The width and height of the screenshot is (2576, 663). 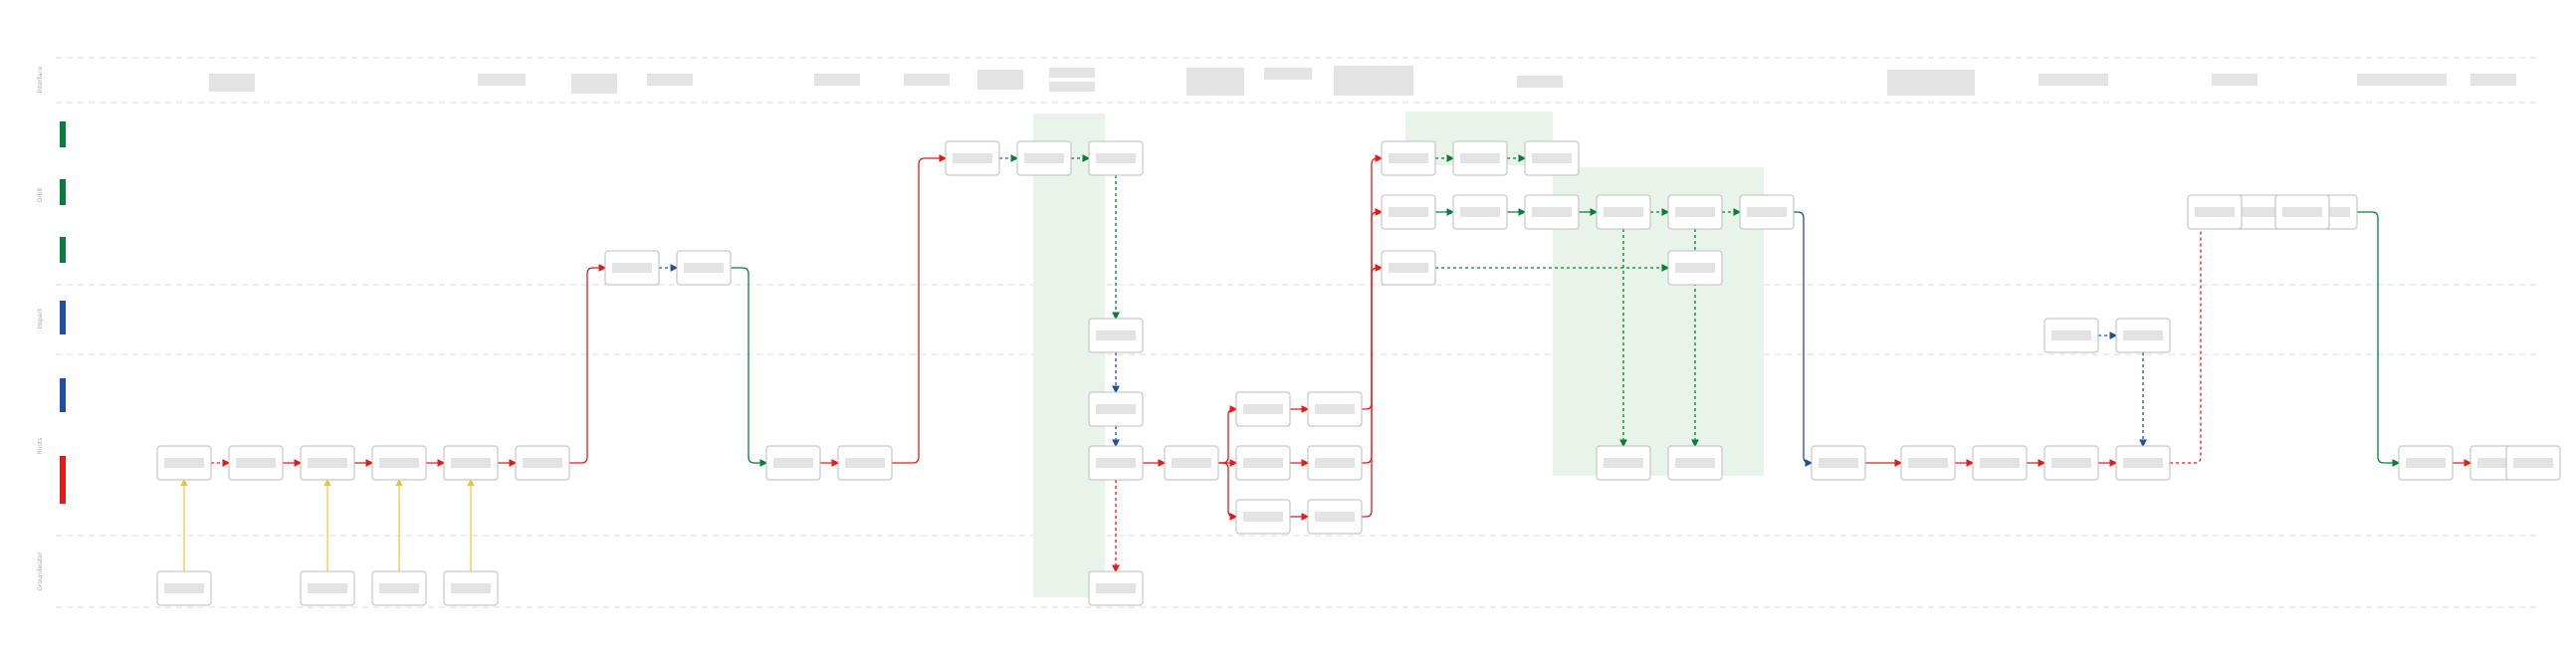 I want to click on lane-label-header: Interface, so click(x=40, y=80).